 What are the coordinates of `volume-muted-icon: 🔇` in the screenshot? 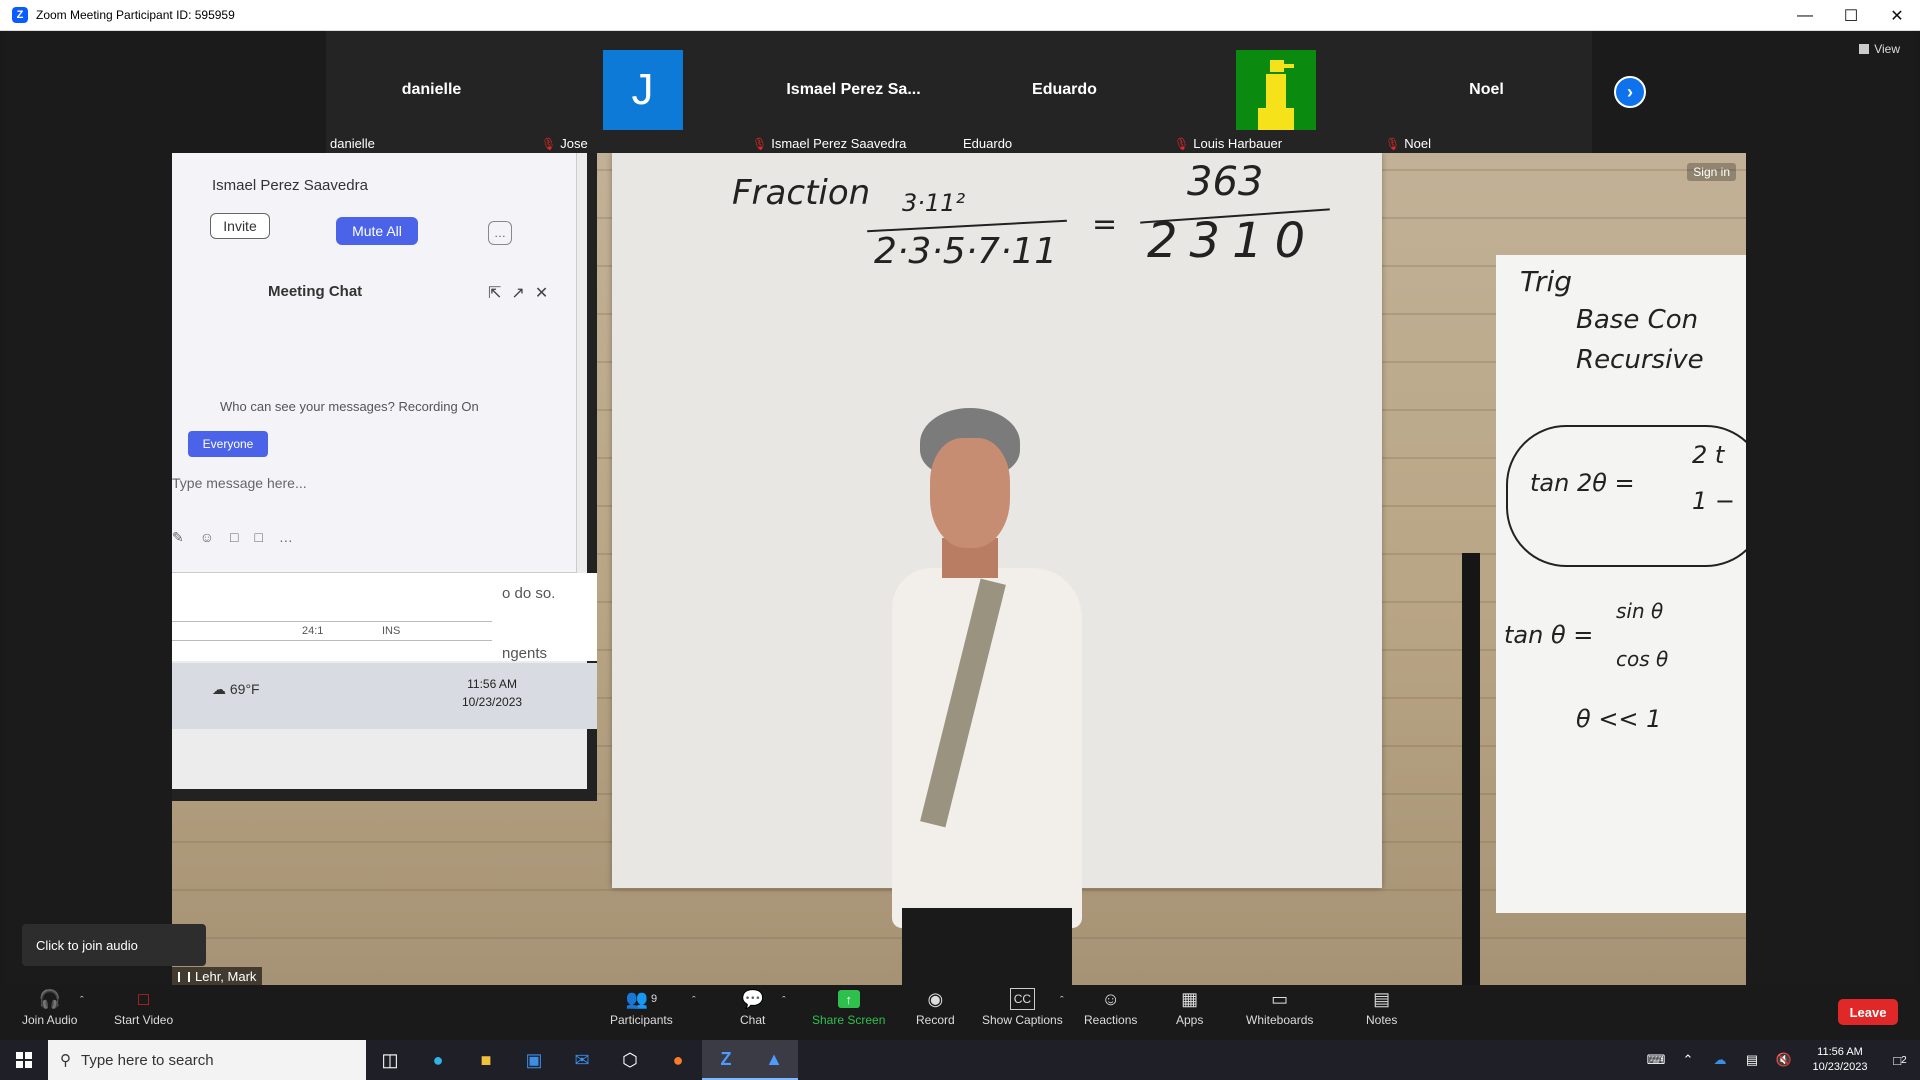 It's located at (1784, 1060).